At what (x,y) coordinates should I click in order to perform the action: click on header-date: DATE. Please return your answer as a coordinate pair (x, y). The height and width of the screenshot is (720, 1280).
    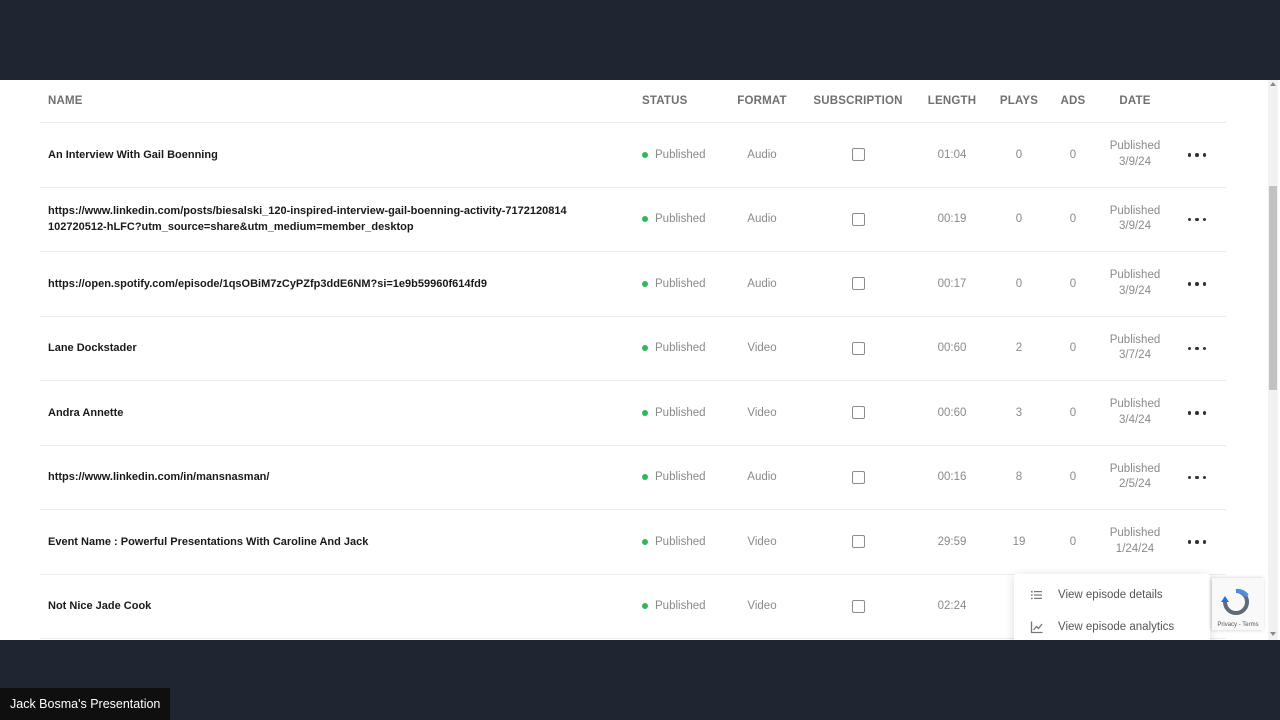
    Looking at the image, I should click on (1135, 101).